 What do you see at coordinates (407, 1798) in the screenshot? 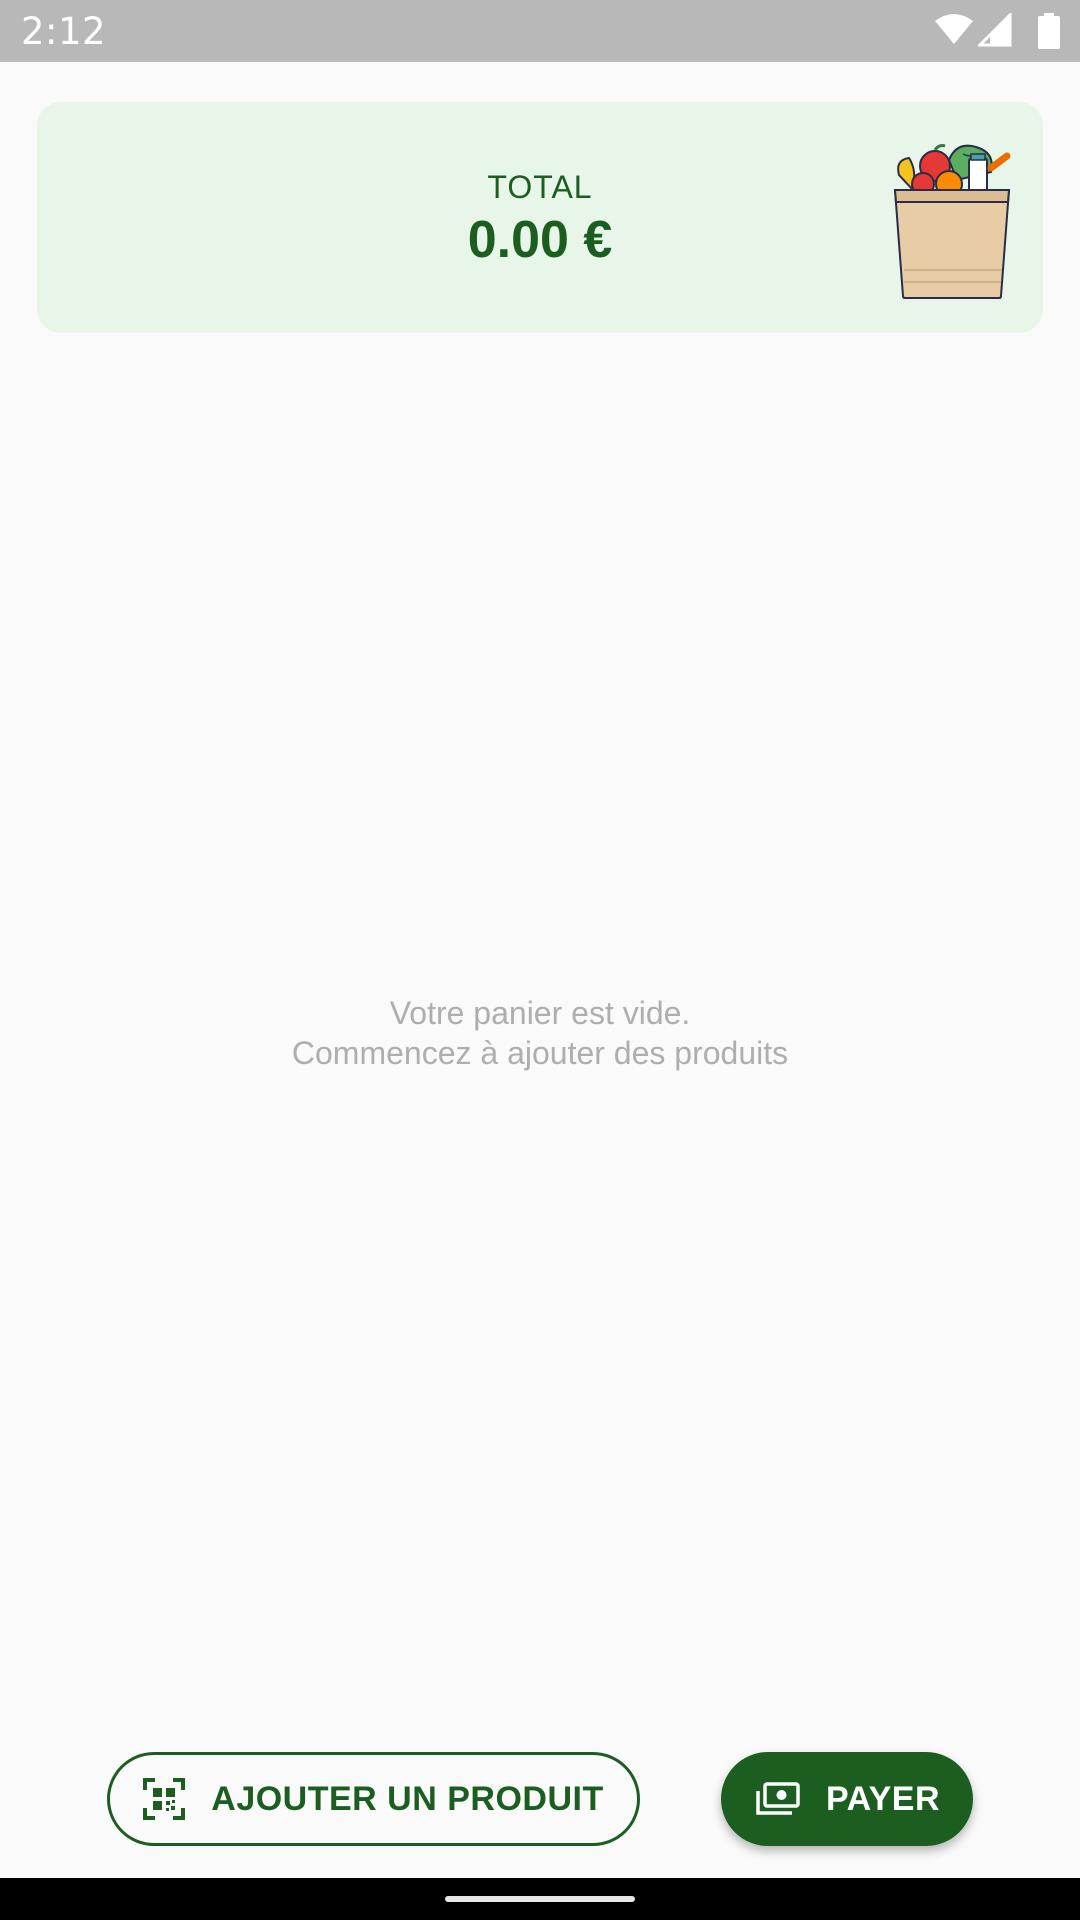
I see `add-product-label: AJOUTER UN PRODUIT` at bounding box center [407, 1798].